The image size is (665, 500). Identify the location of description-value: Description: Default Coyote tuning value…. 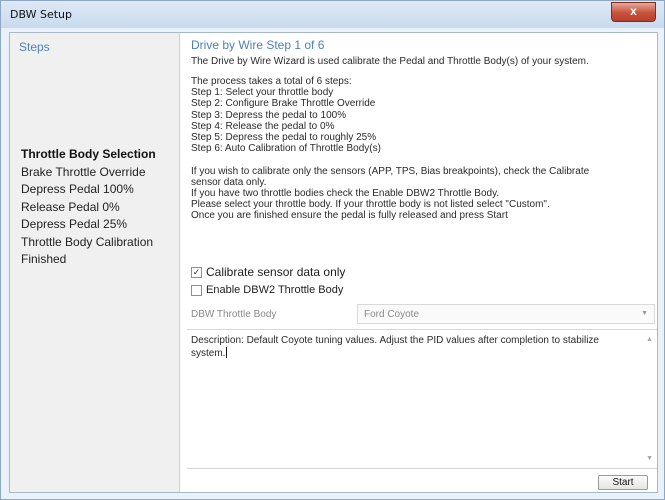
(395, 347).